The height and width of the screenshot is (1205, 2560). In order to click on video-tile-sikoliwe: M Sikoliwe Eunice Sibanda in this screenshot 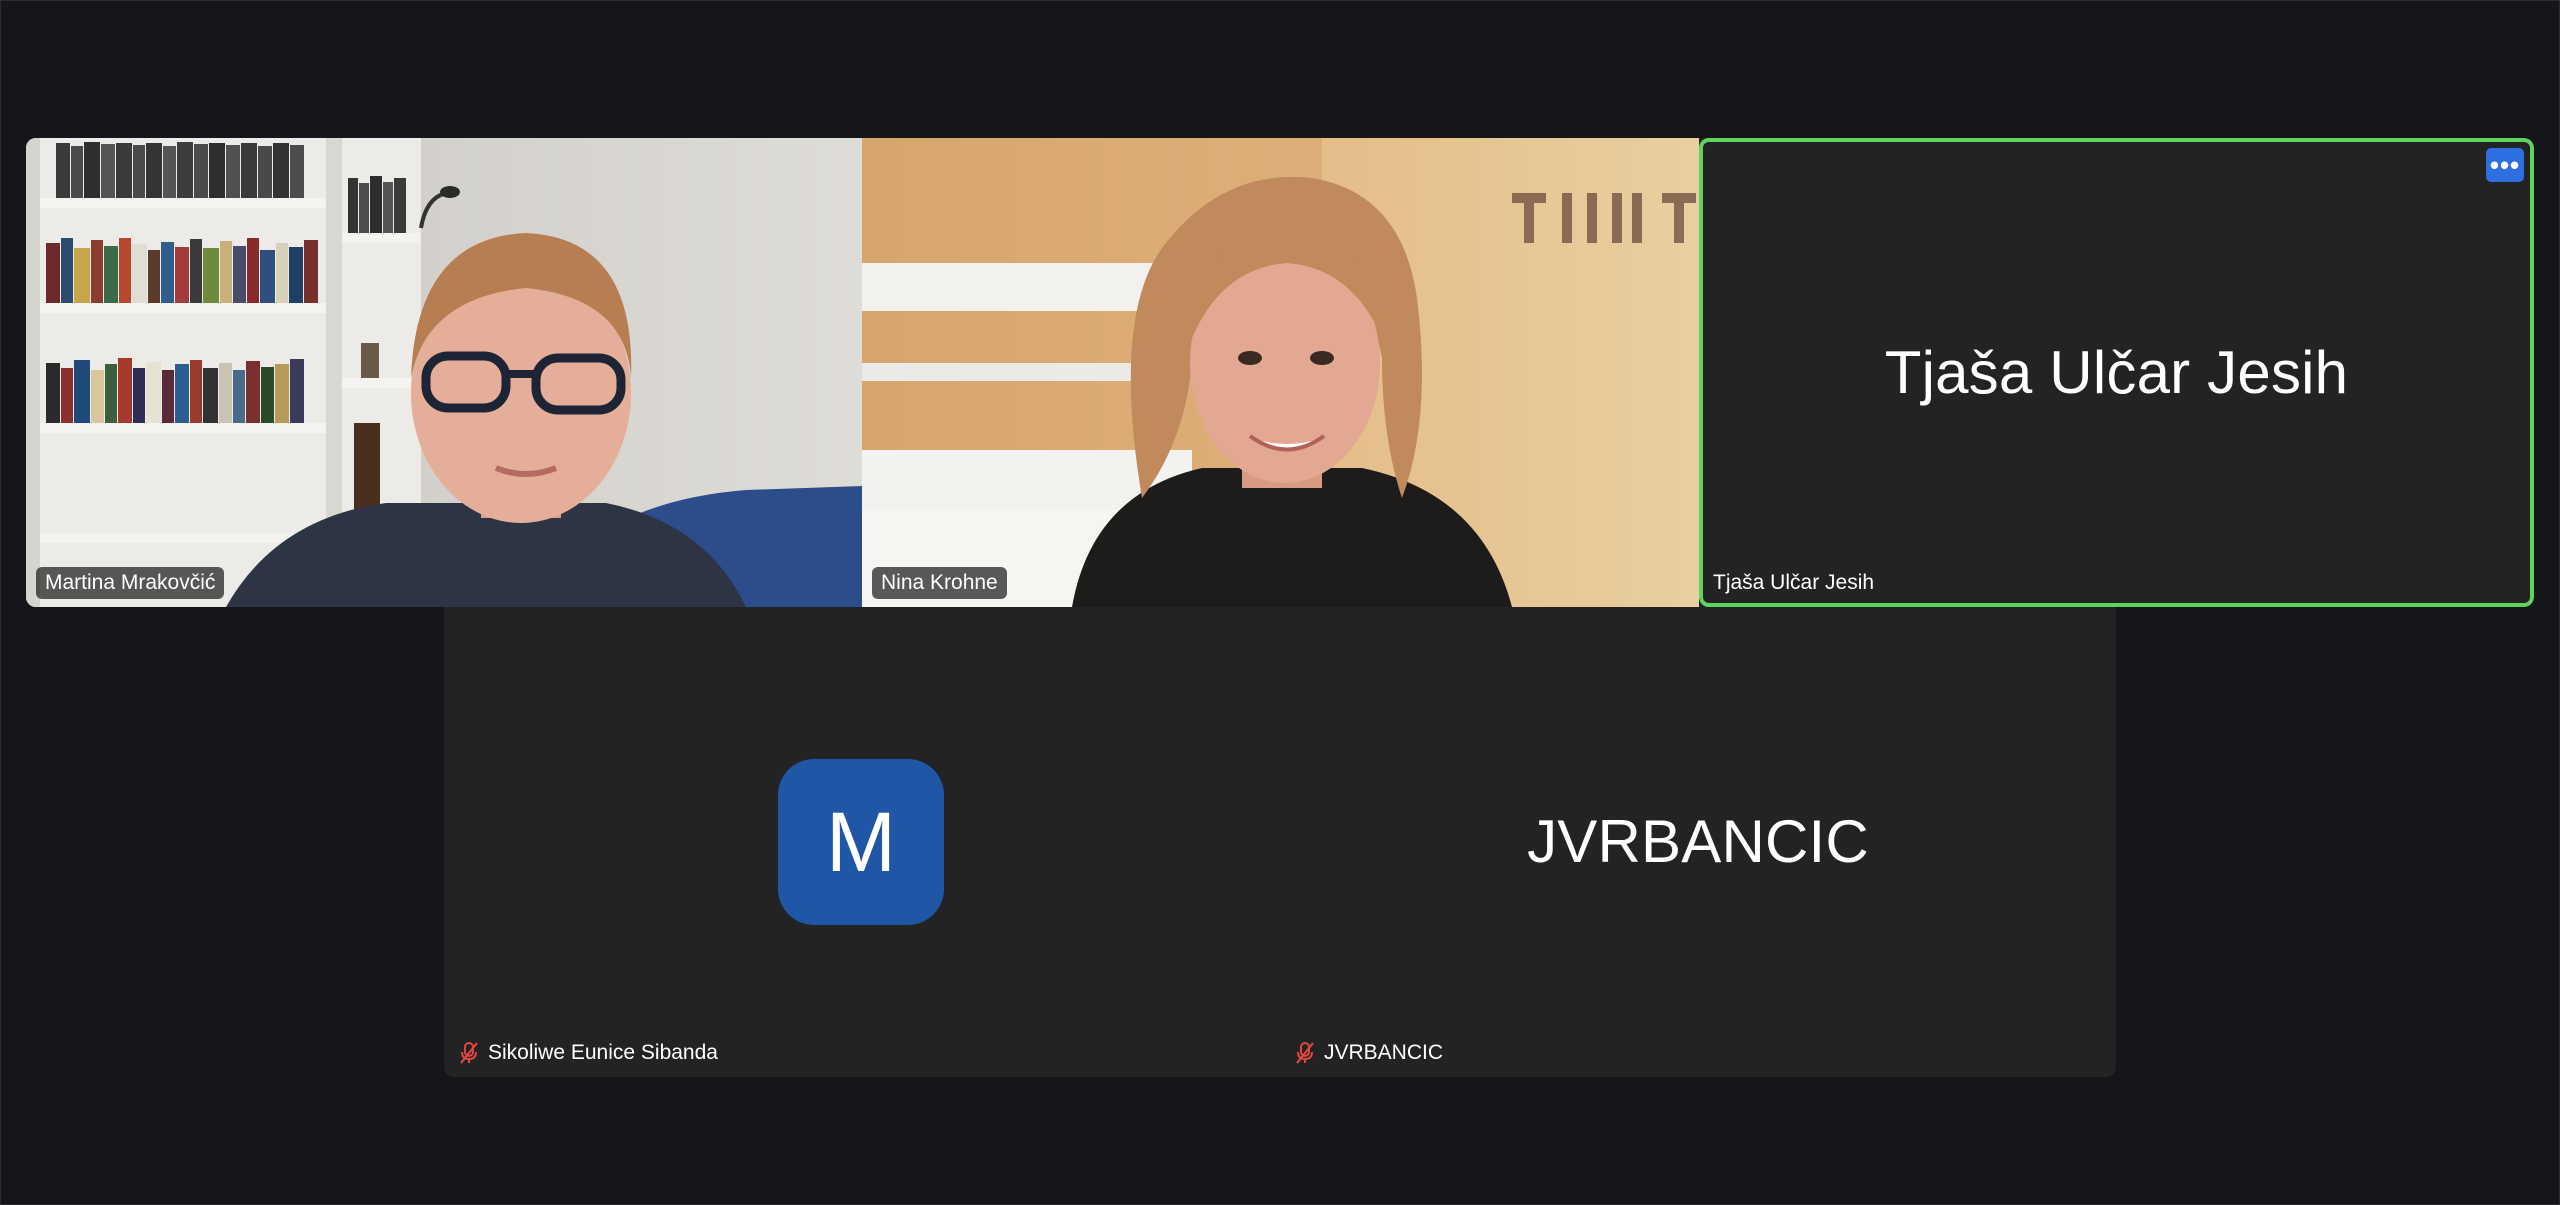, I will do `click(862, 842)`.